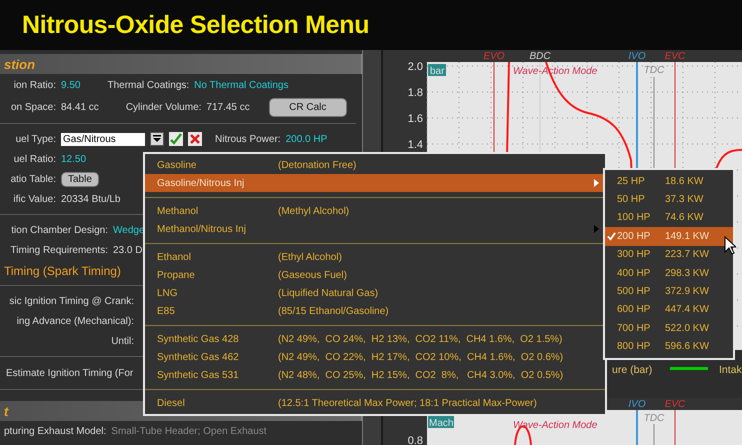  Describe the element at coordinates (176, 139) in the screenshot. I see `checkmark-icon` at that location.